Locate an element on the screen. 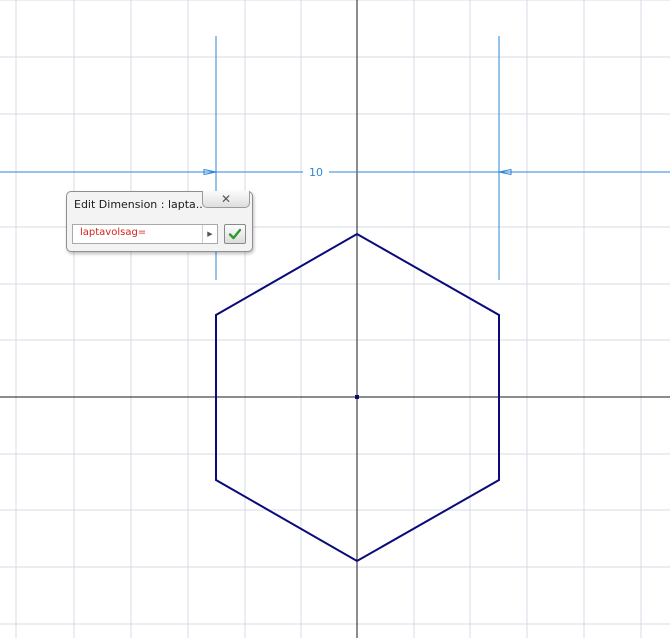 The image size is (670, 638). accept-button is located at coordinates (235, 234).